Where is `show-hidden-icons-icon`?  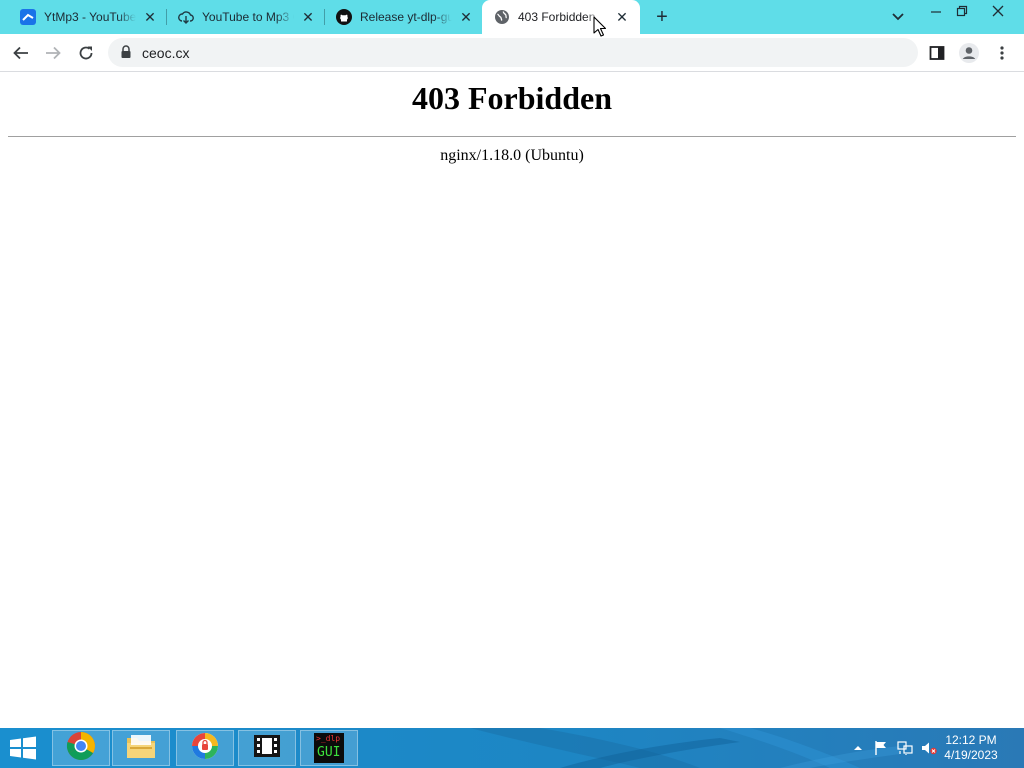 show-hidden-icons-icon is located at coordinates (858, 748).